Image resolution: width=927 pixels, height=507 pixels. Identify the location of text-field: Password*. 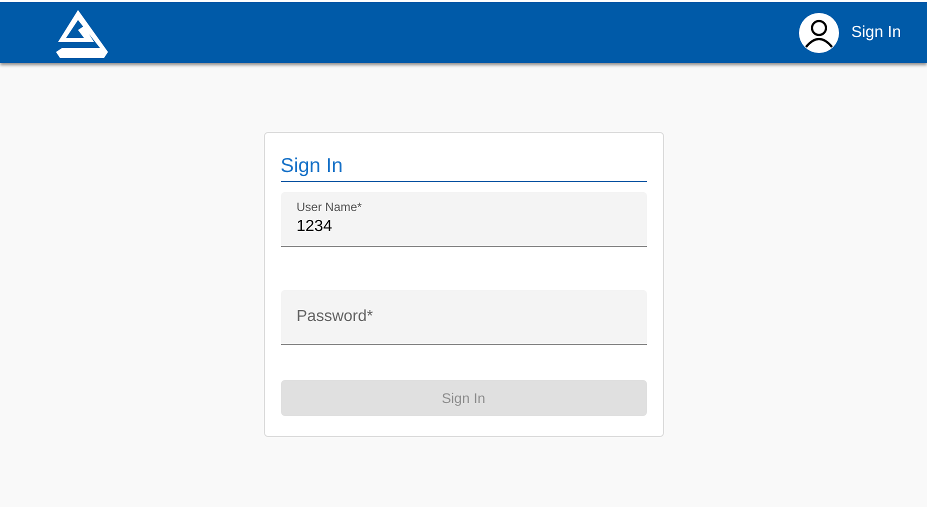
(463, 317).